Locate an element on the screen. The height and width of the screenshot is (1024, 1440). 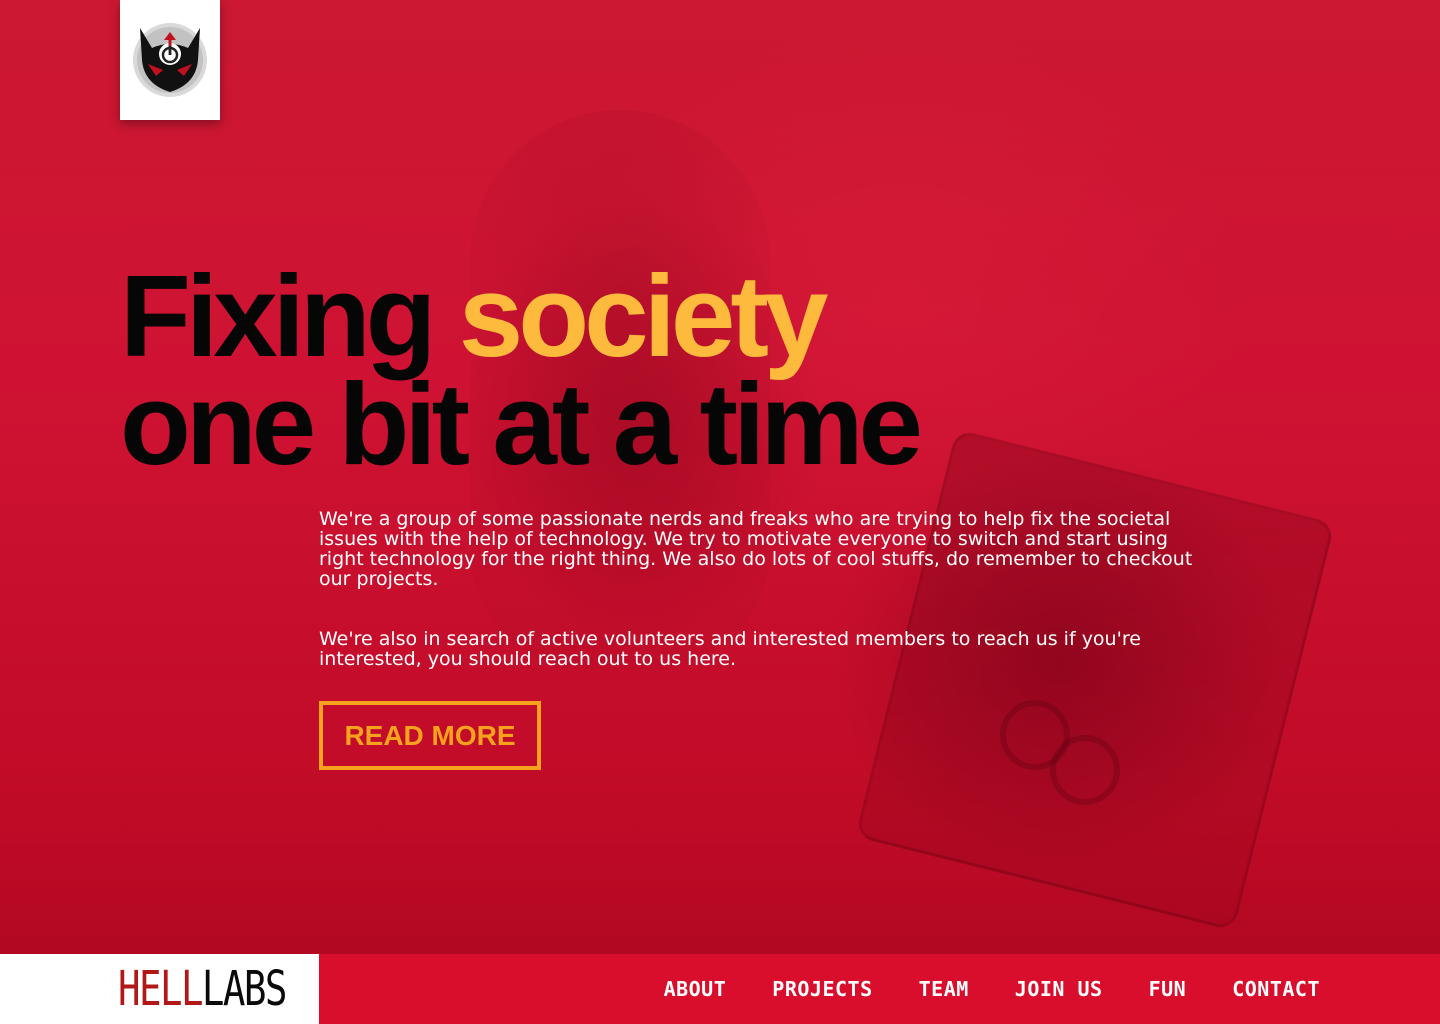
read-more-button: READ MORE is located at coordinates (430, 735).